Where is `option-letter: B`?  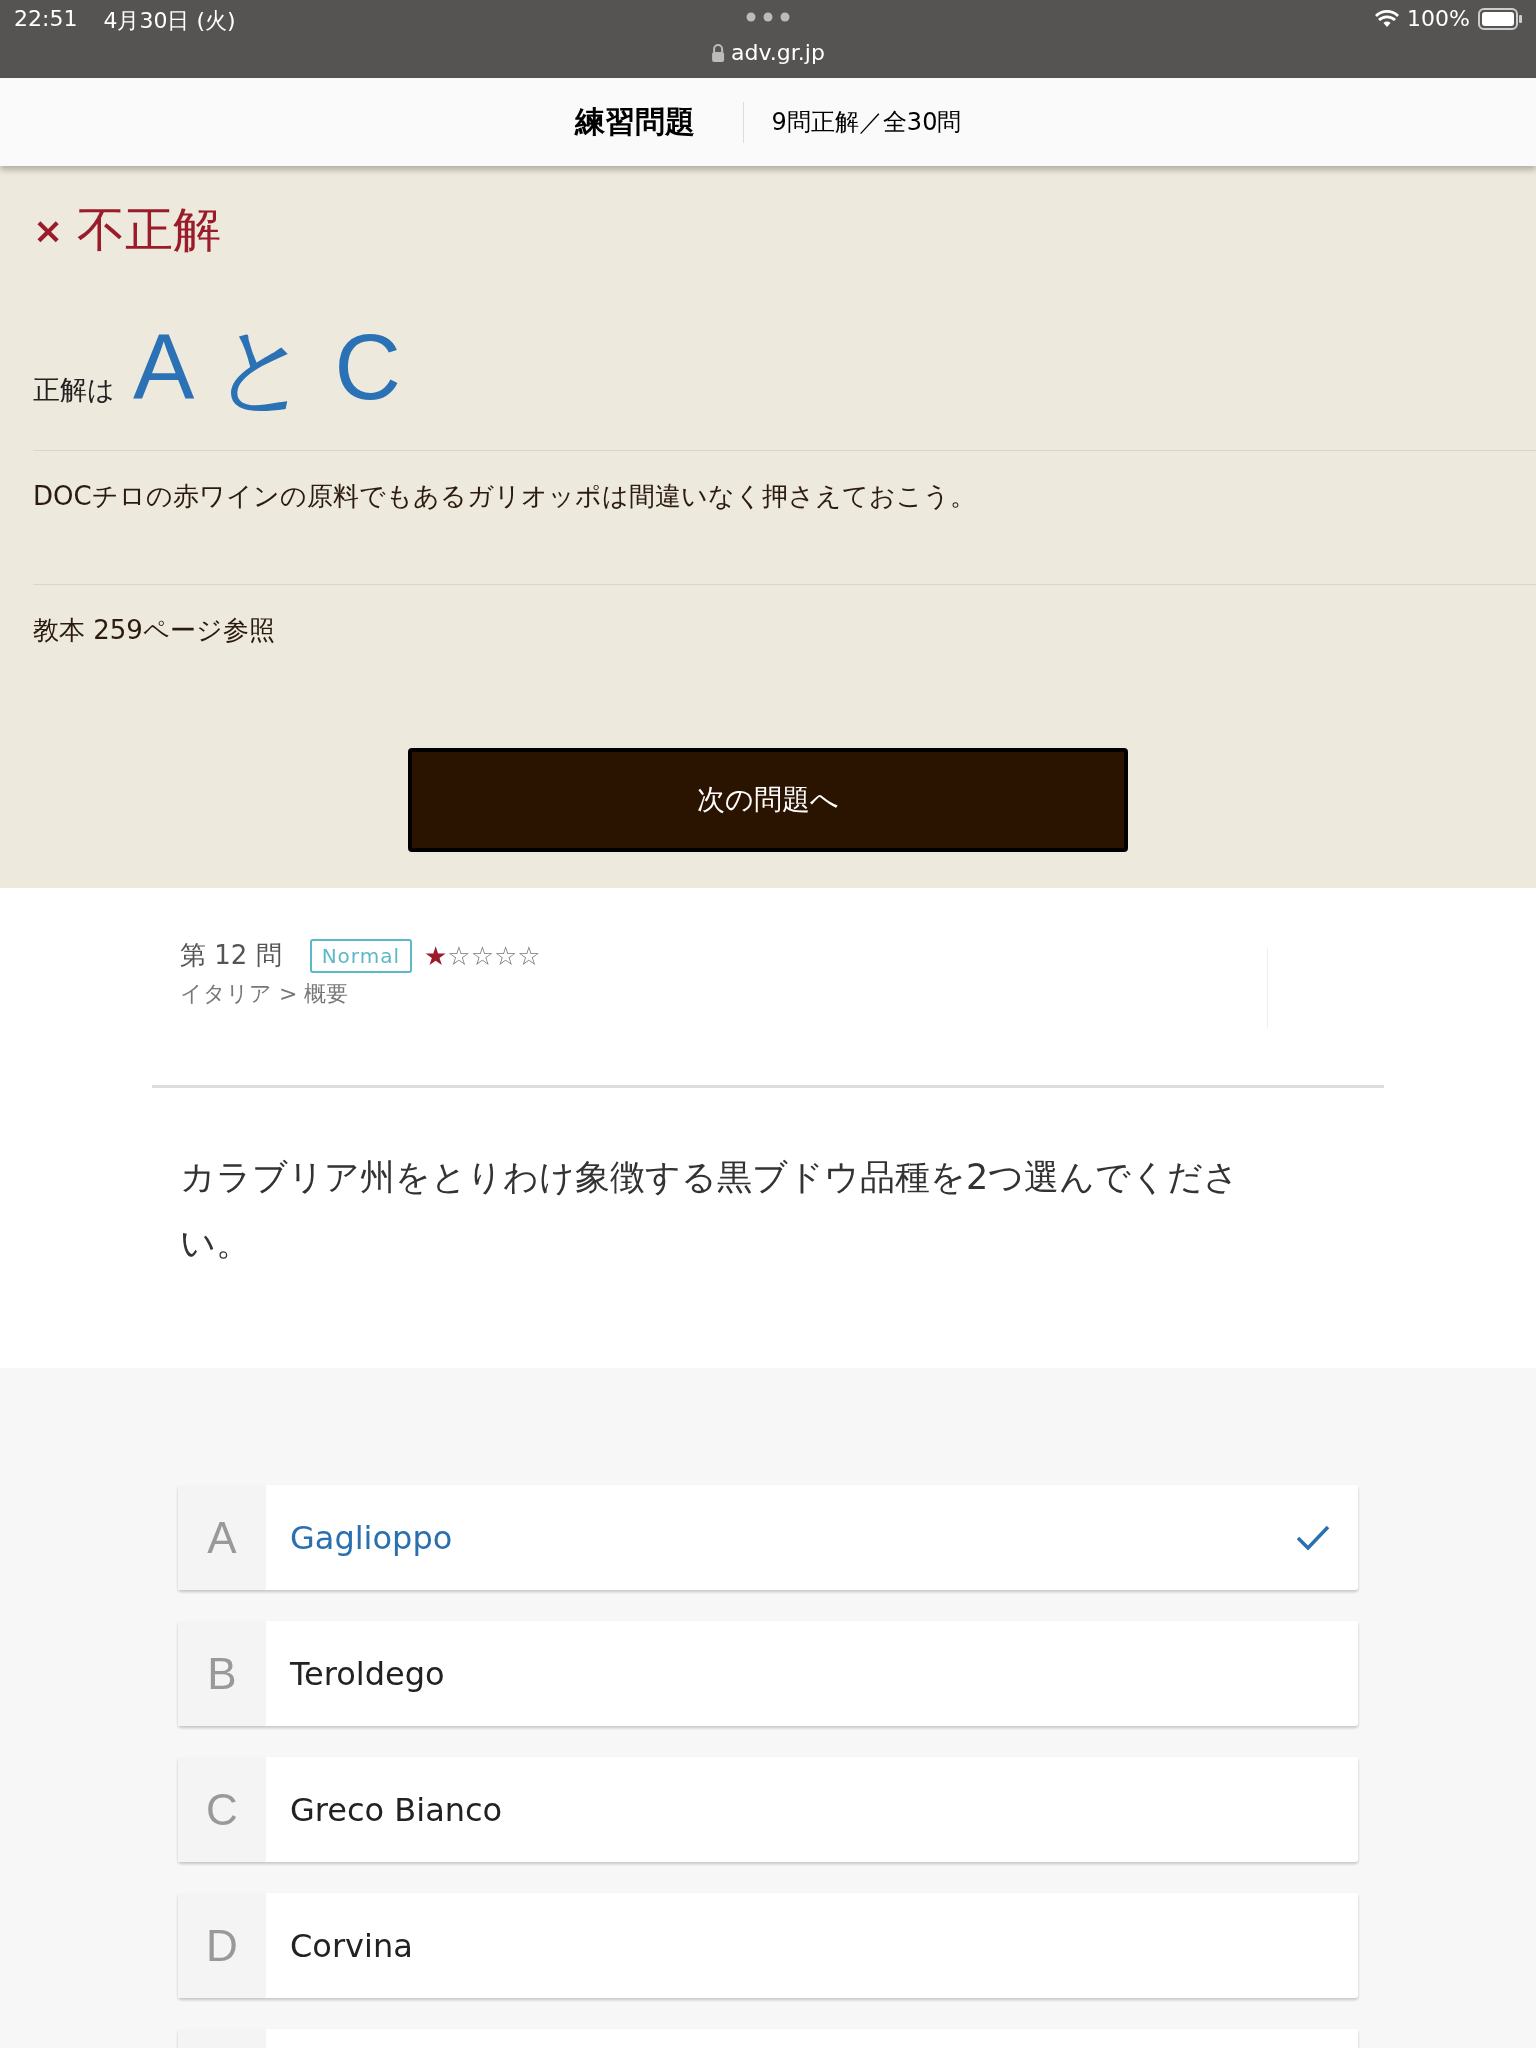
option-letter: B is located at coordinates (222, 1673).